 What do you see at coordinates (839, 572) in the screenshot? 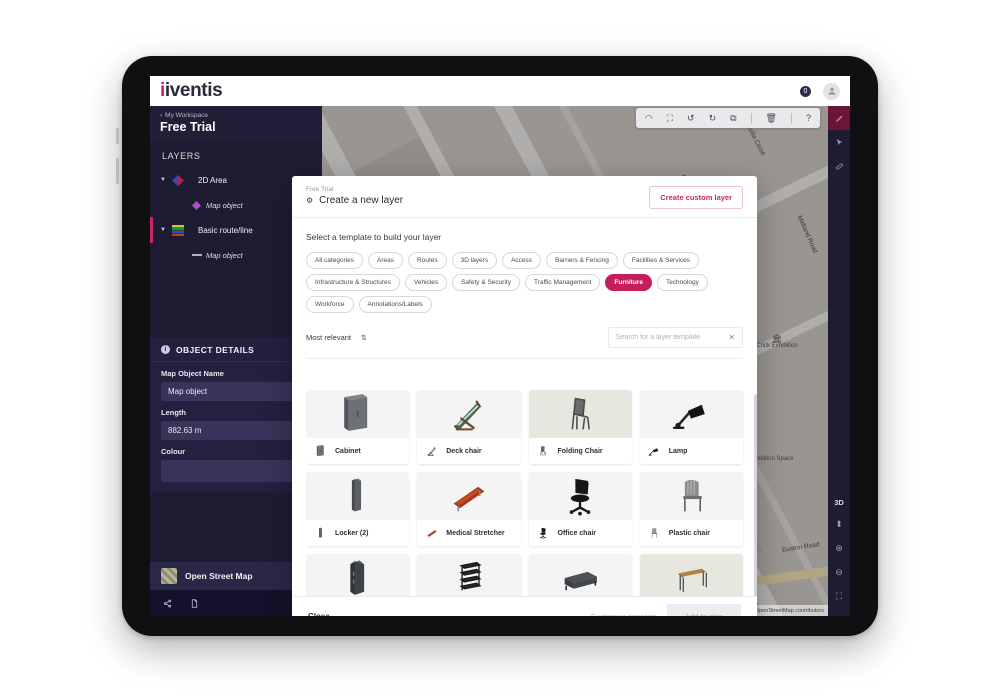
I see `zoom-out-icon: ⊖` at bounding box center [839, 572].